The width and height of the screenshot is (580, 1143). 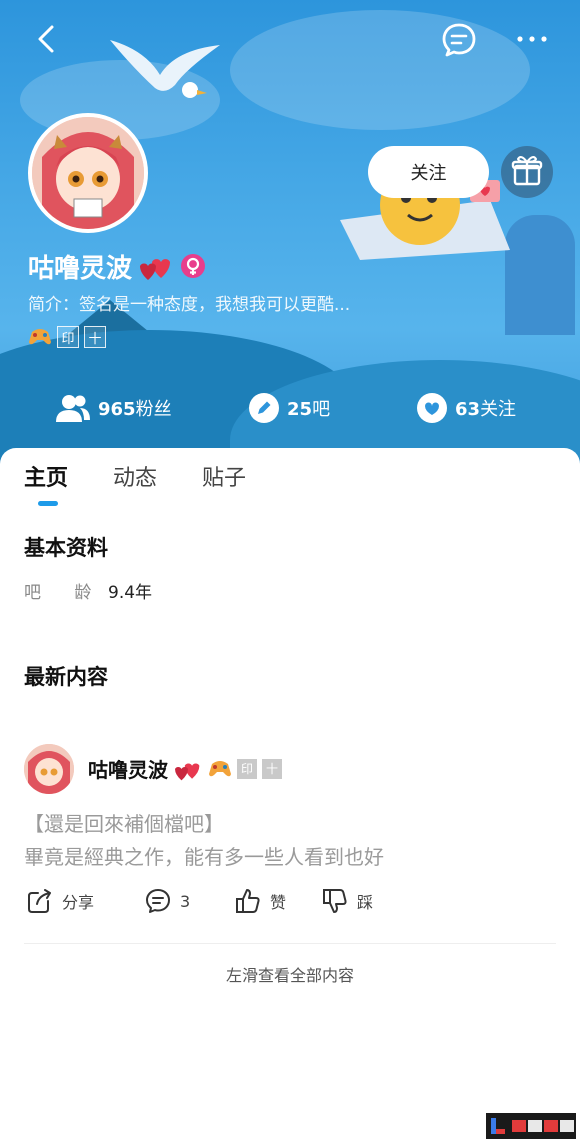 What do you see at coordinates (224, 476) in the screenshot?
I see `tab-posts: 贴子` at bounding box center [224, 476].